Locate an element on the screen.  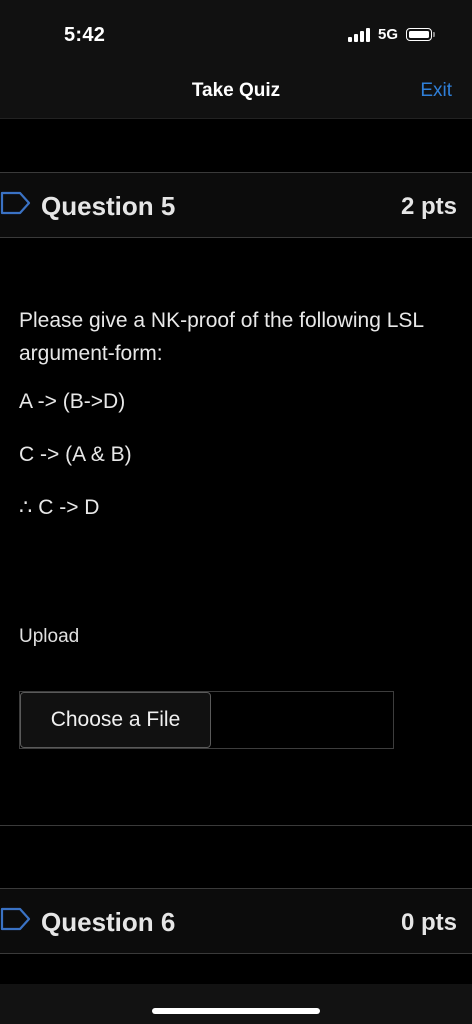
nav-bar: Take Quiz Exit is located at coordinates (236, 90).